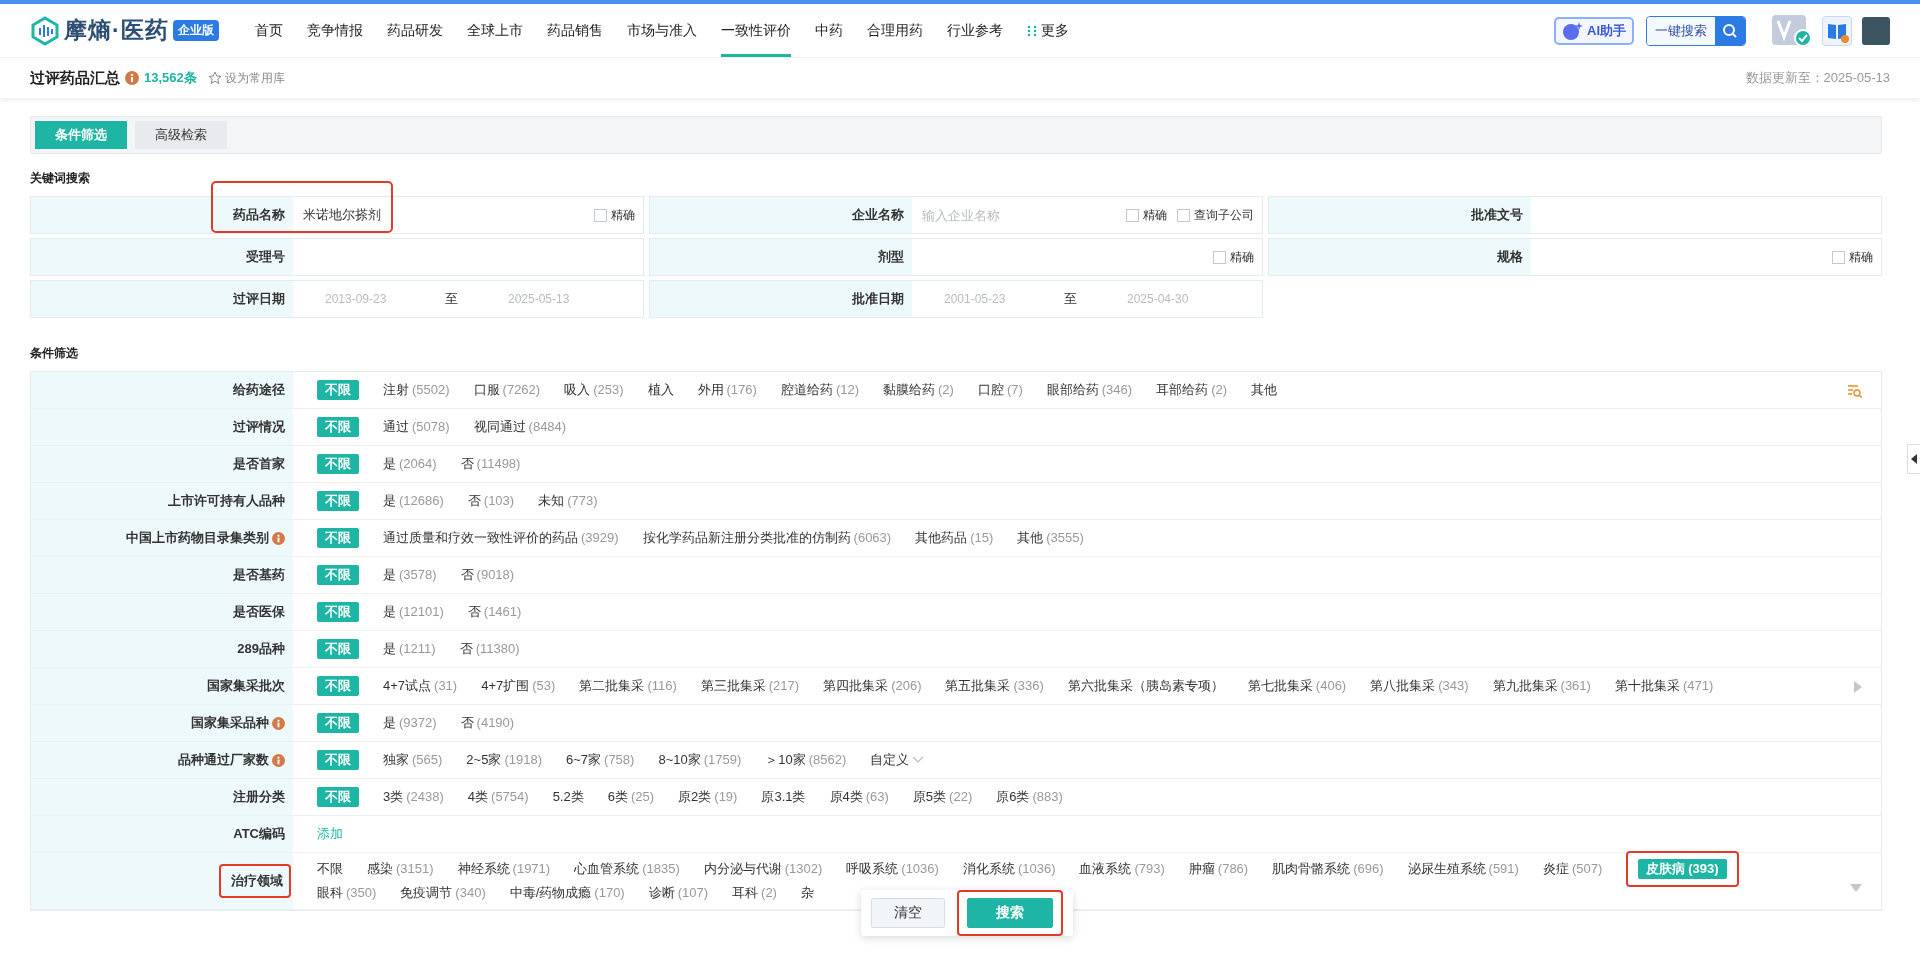  I want to click on nav-tab: 首页, so click(268, 30).